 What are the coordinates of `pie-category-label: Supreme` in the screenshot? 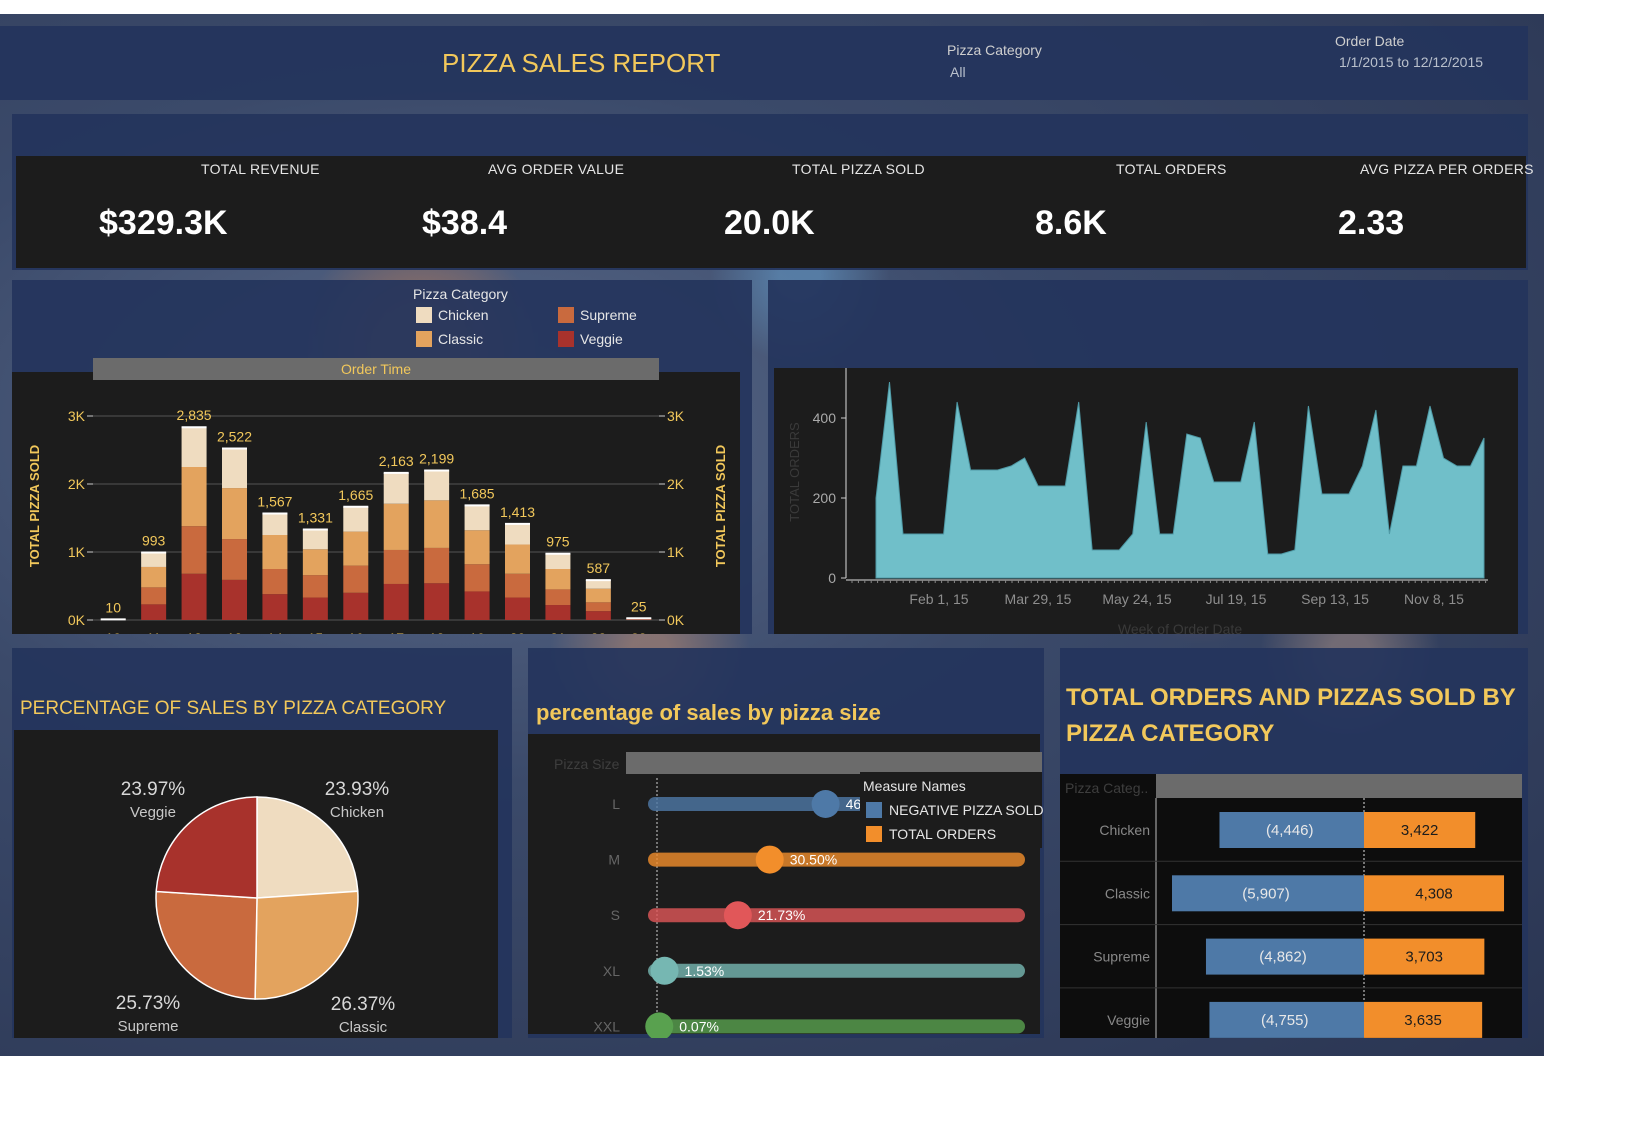 It's located at (148, 1026).